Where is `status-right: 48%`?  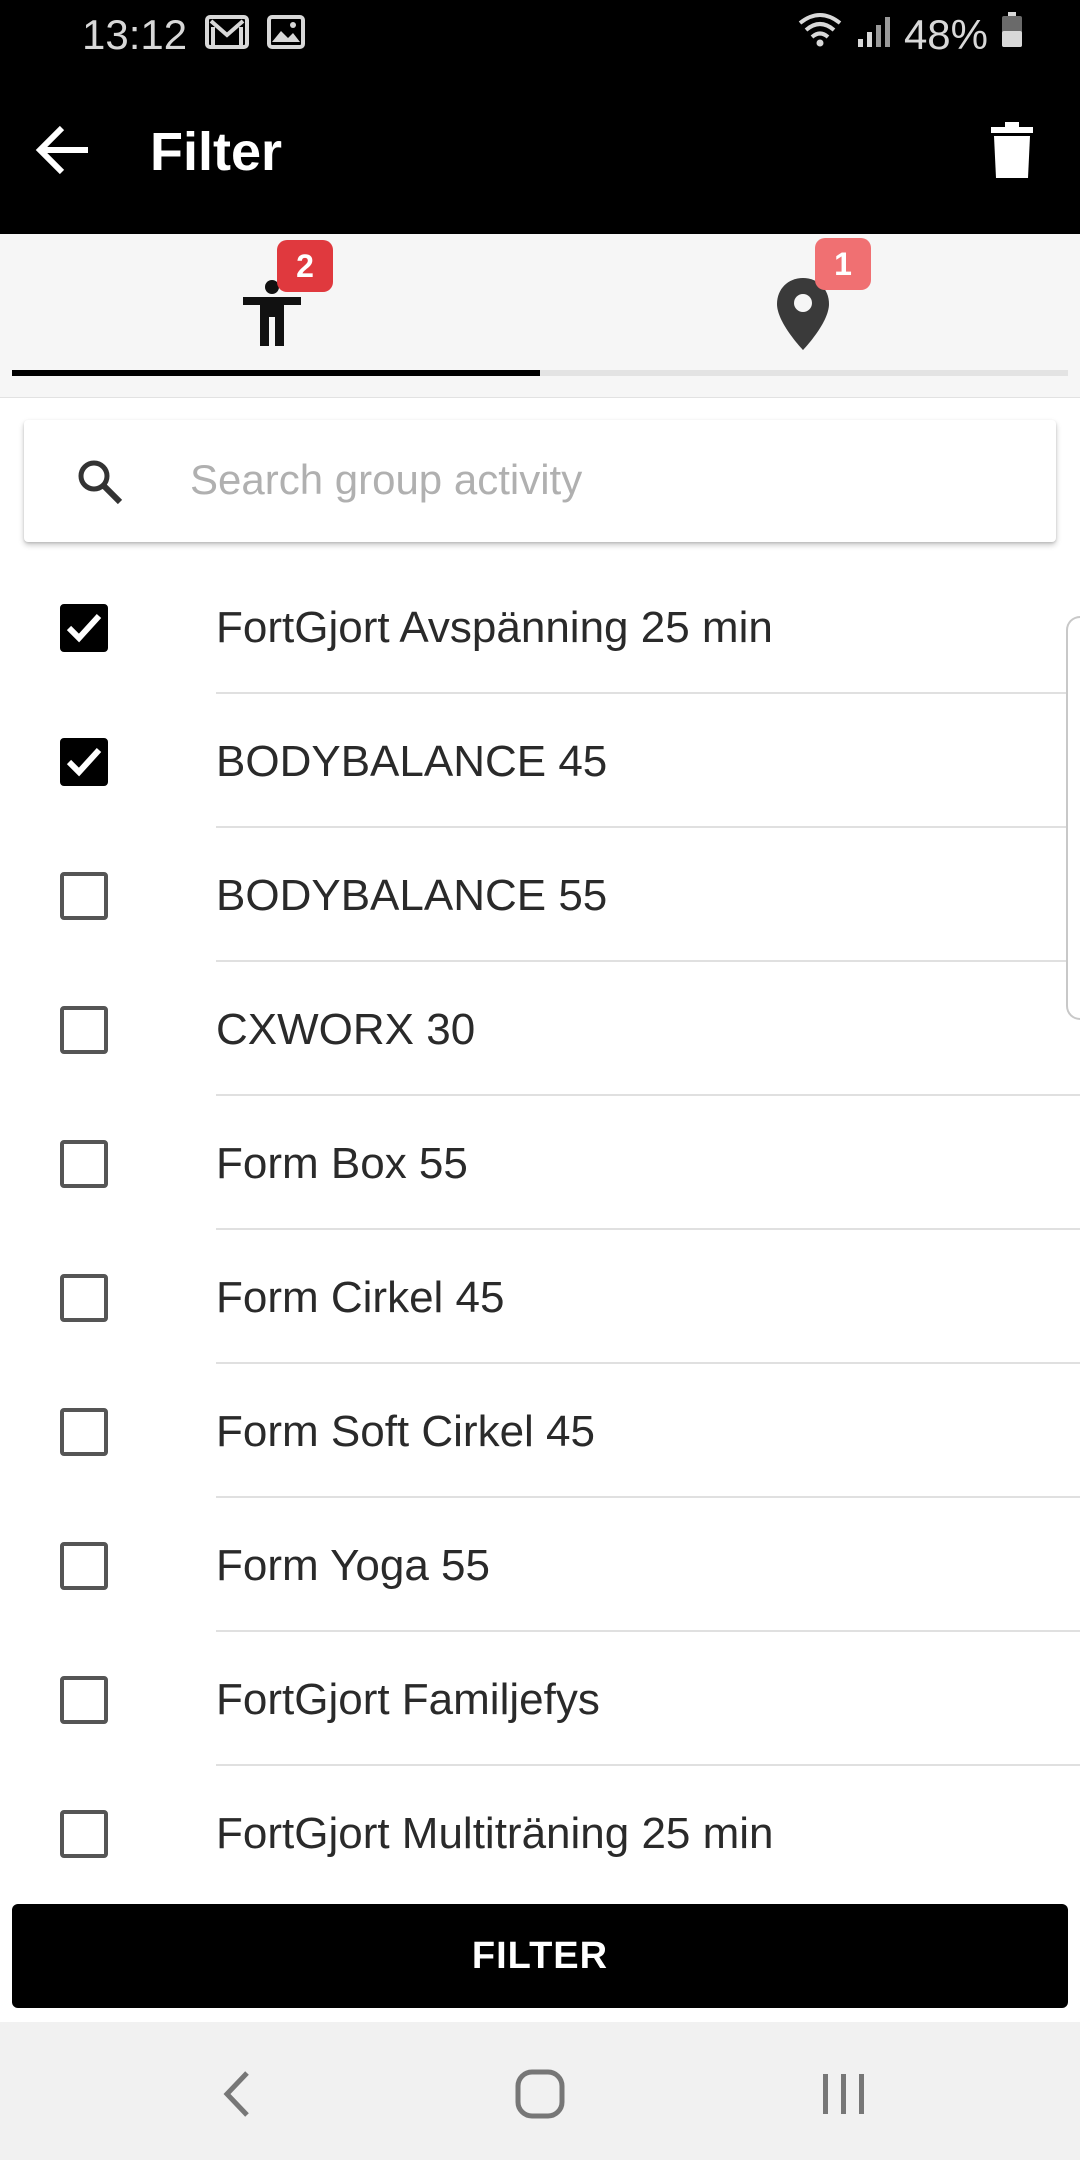
status-right: 48% is located at coordinates (910, 35).